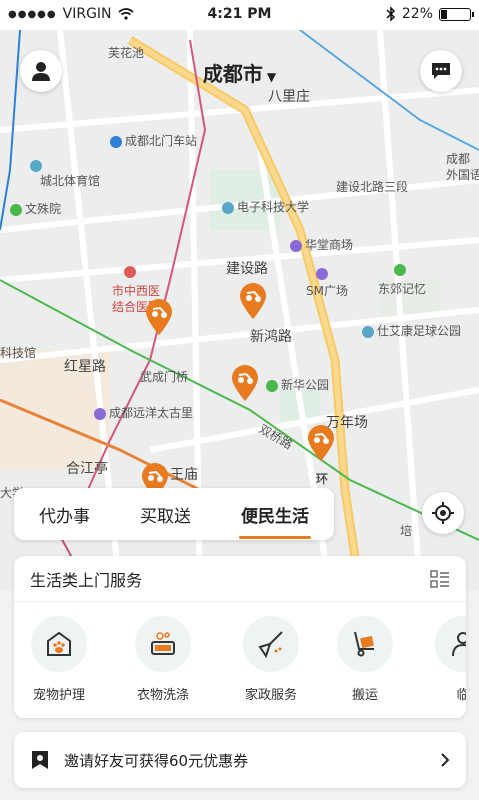 The image size is (479, 800). Describe the element at coordinates (228, 207) in the screenshot. I see `school-icon` at that location.